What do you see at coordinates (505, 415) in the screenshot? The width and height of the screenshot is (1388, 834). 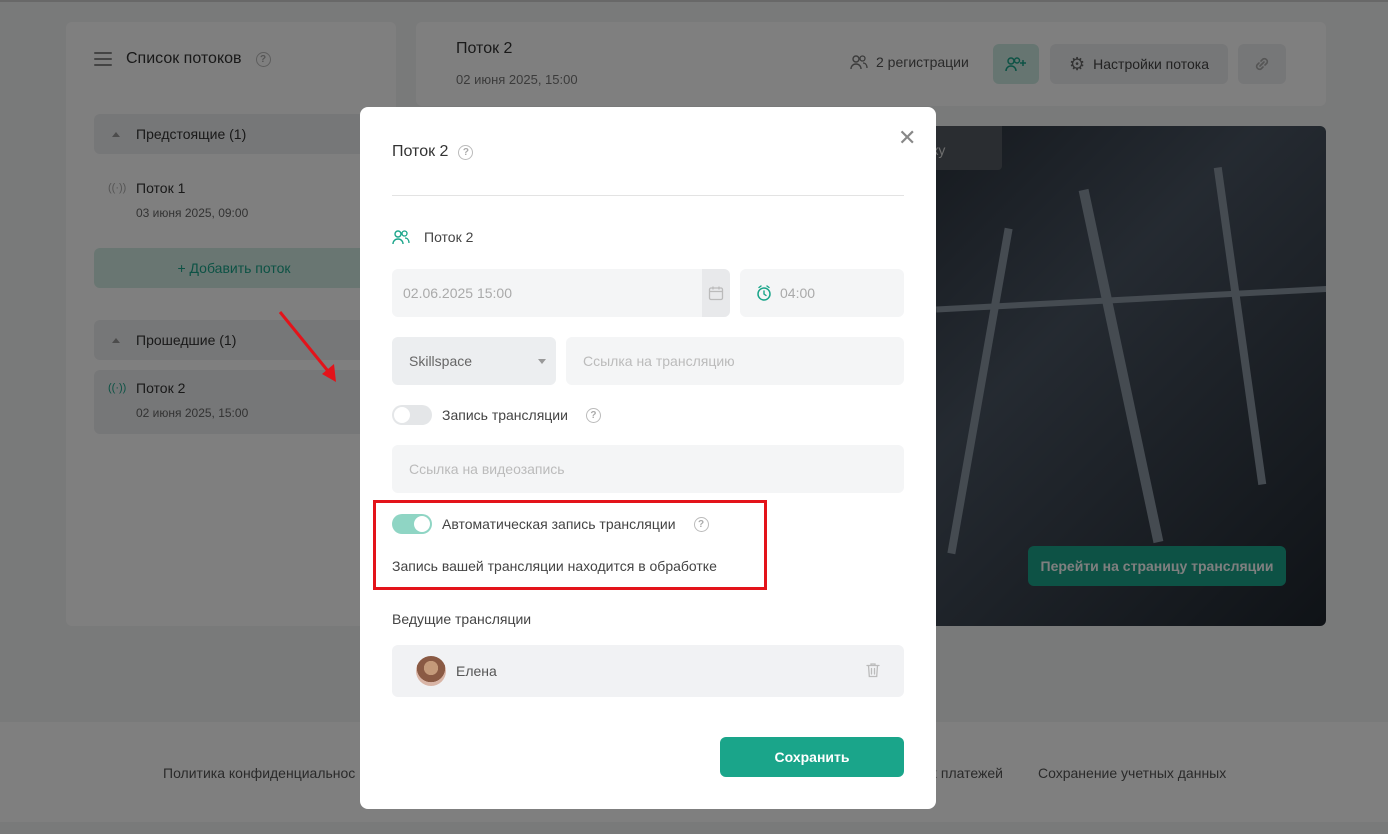 I see `recording-label: Запись трансляции` at bounding box center [505, 415].